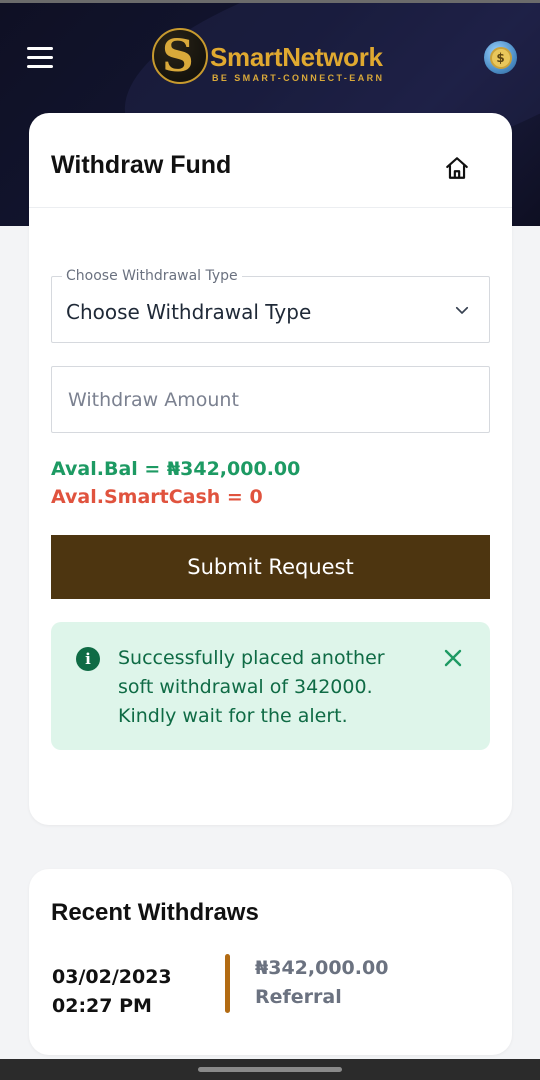 This screenshot has height=1080, width=540. What do you see at coordinates (141, 165) in the screenshot?
I see `page-title: Withdraw Fund` at bounding box center [141, 165].